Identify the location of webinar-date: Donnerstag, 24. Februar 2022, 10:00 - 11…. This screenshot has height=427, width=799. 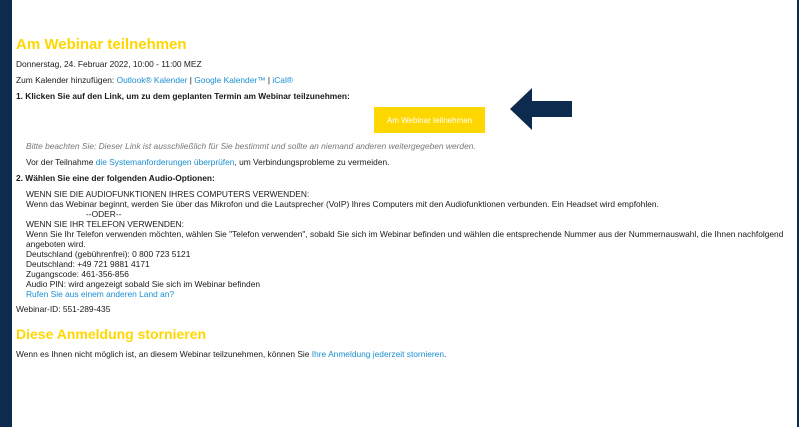
(109, 64).